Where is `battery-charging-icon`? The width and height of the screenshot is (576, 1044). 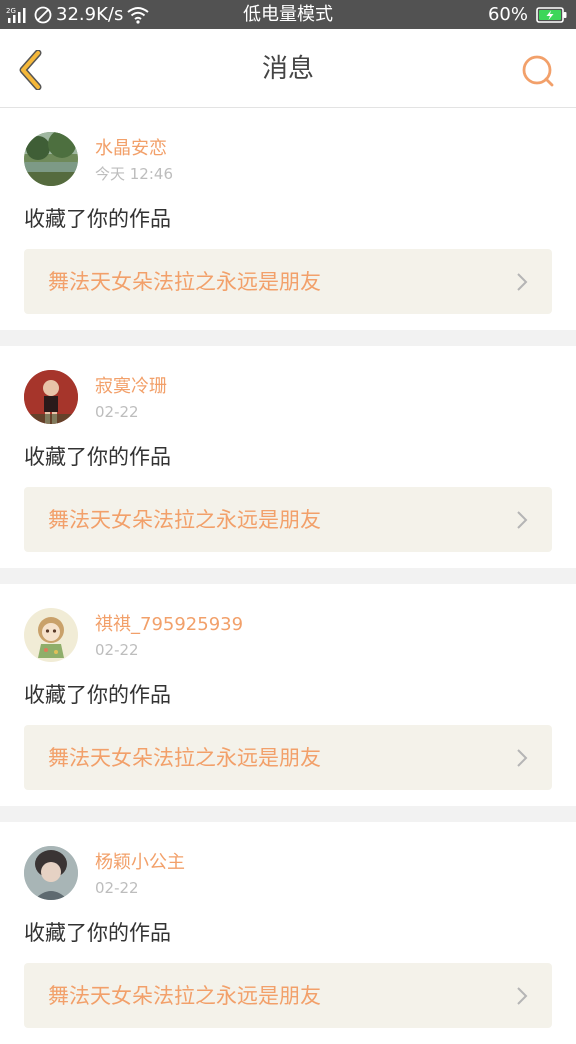 battery-charging-icon is located at coordinates (552, 15).